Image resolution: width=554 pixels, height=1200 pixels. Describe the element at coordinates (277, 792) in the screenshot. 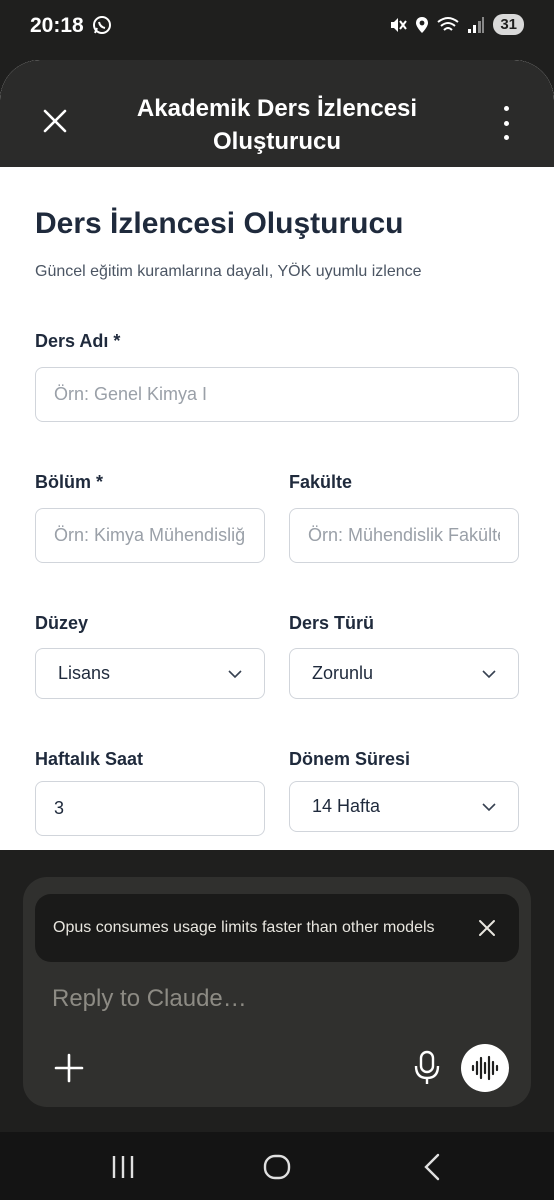

I see `hours-term-row: Haftalık Saat Dönem Süresi 14 Hafta` at that location.